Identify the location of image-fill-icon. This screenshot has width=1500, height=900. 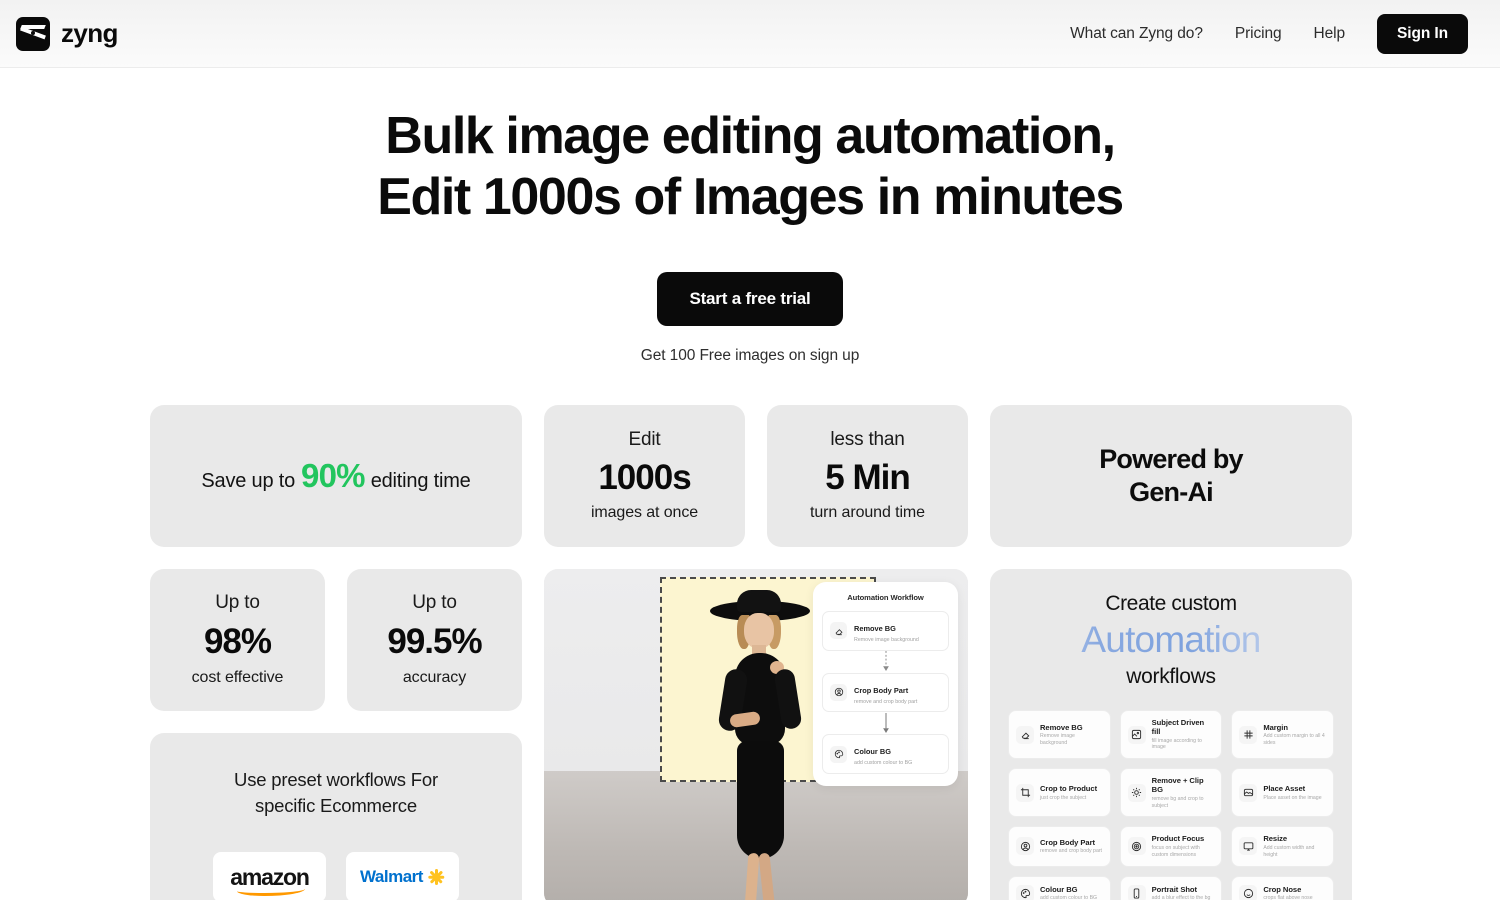
(1136, 734).